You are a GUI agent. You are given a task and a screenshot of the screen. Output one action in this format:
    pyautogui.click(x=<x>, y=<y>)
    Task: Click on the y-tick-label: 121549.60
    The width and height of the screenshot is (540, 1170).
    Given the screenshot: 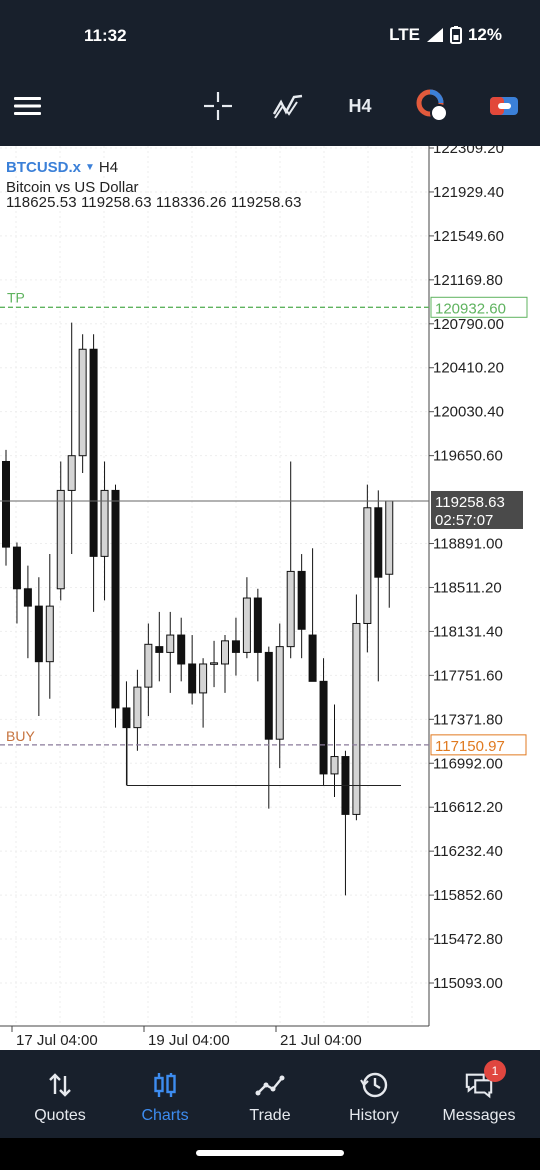 What is the action you would take?
    pyautogui.click(x=468, y=236)
    